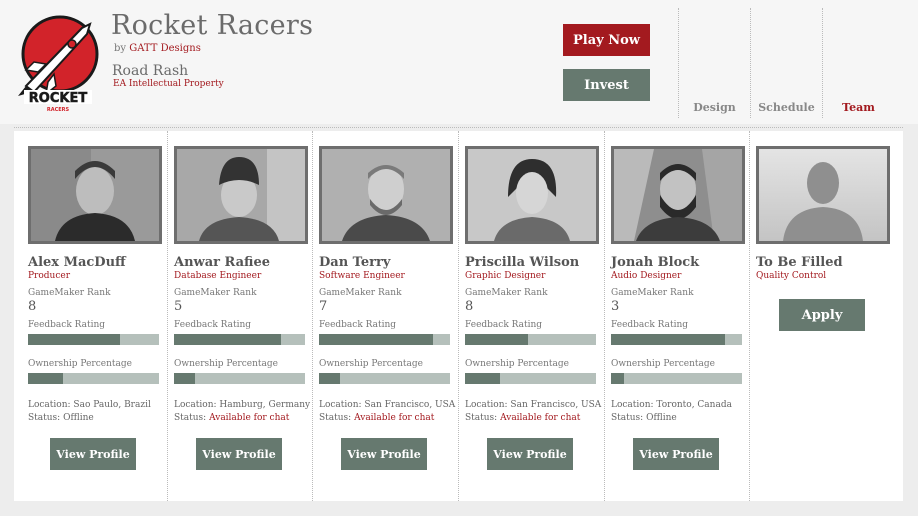 Image resolution: width=918 pixels, height=516 pixels. What do you see at coordinates (222, 262) in the screenshot?
I see `member-name: Anwar Rafiee` at bounding box center [222, 262].